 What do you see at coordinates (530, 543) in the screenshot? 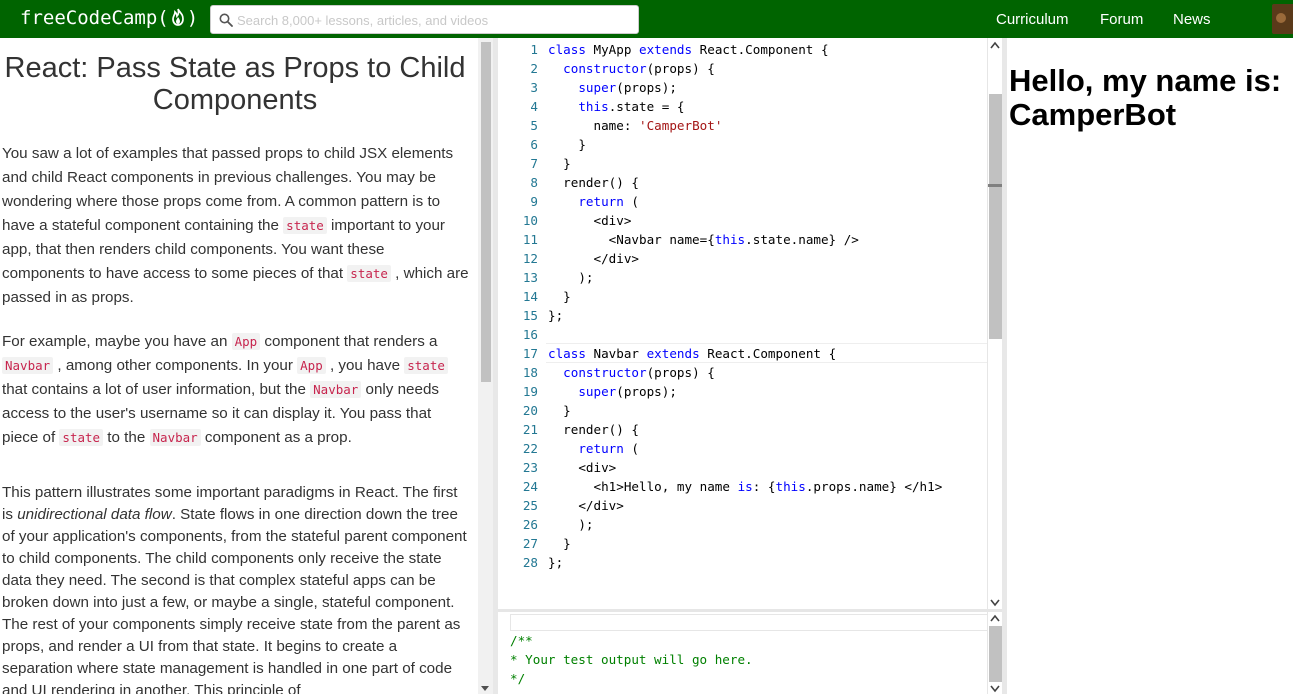
I see `line-number: 27` at bounding box center [530, 543].